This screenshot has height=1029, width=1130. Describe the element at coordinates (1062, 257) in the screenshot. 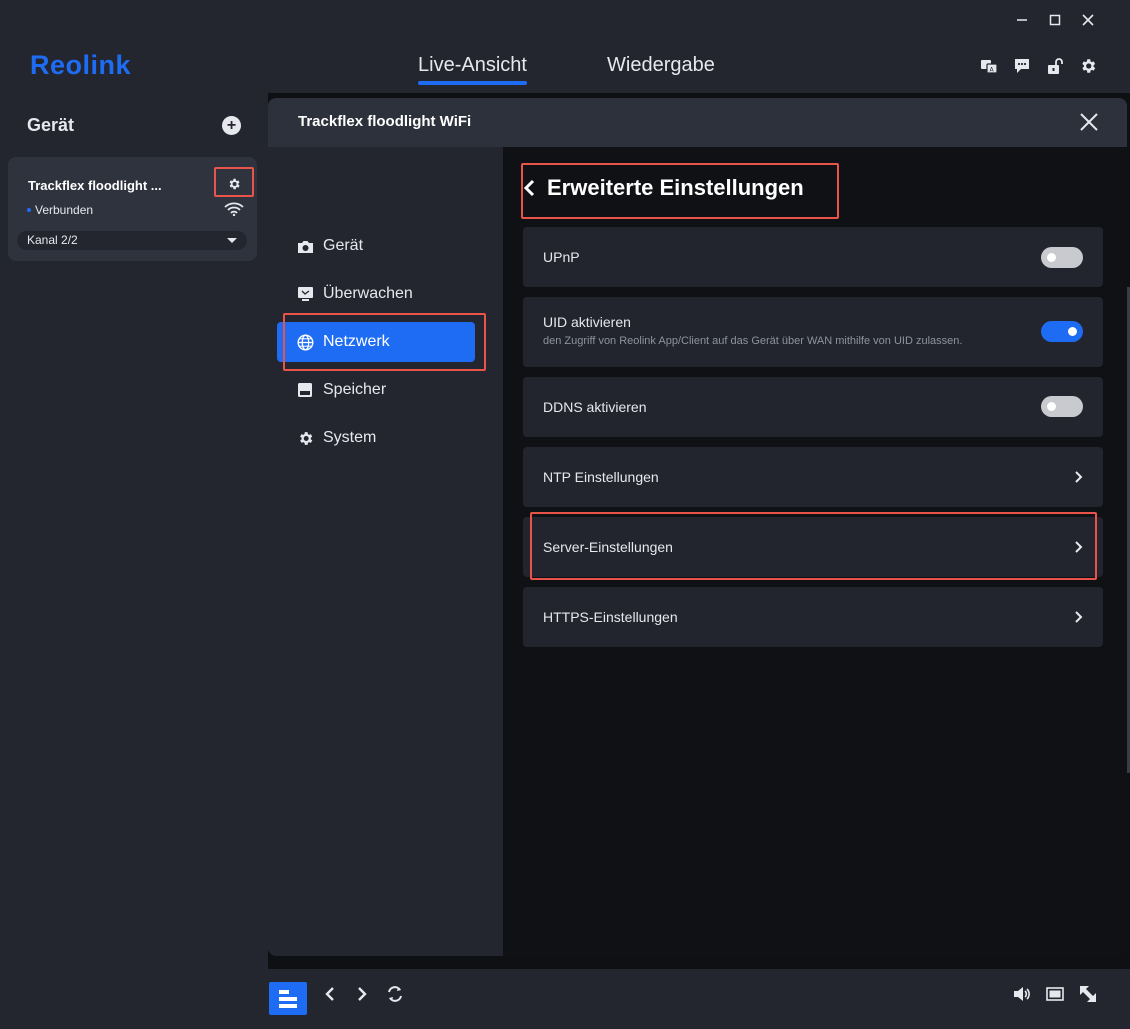

I see `upnp-toggle` at that location.